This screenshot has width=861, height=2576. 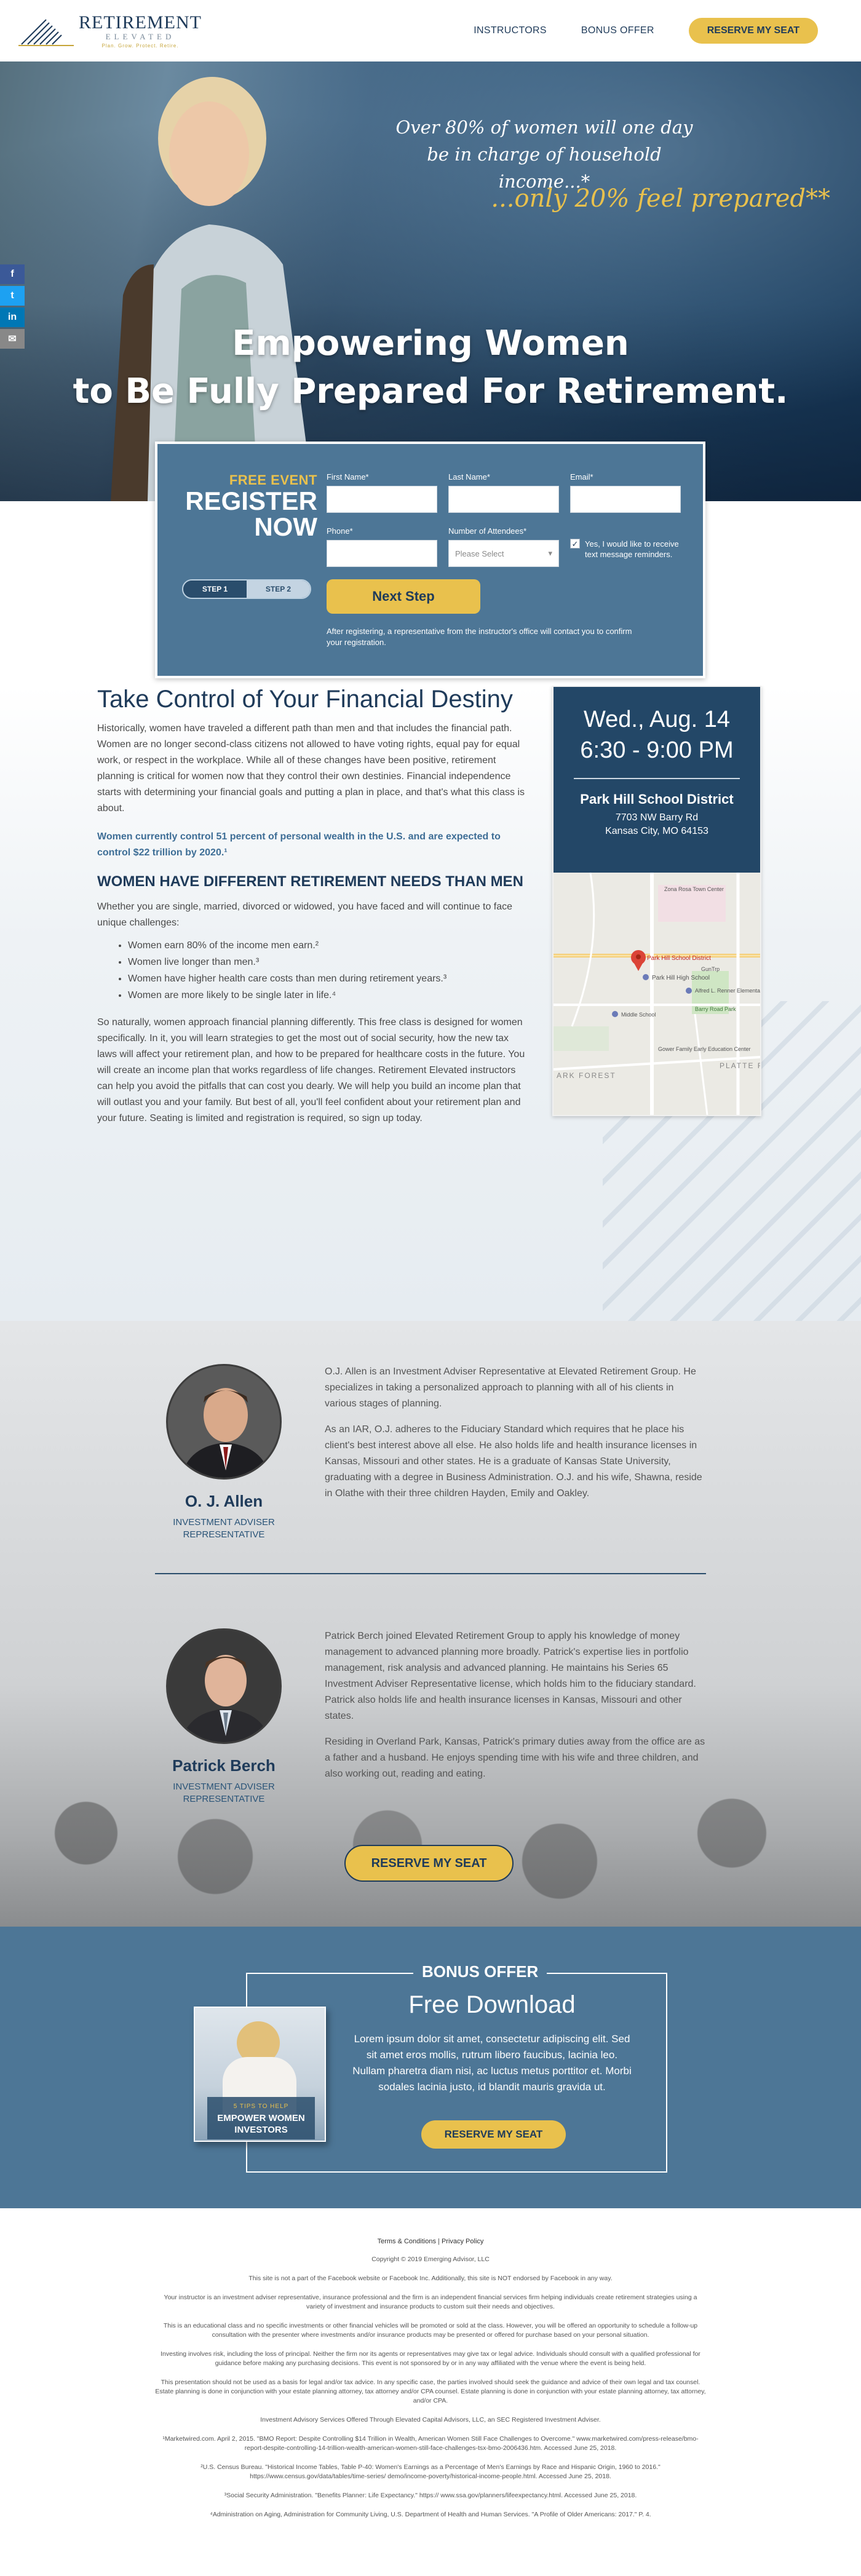 I want to click on ebook-title: 5 TIPS TO HELP EMPOWER WOMEN INVESTORS, so click(x=261, y=2118).